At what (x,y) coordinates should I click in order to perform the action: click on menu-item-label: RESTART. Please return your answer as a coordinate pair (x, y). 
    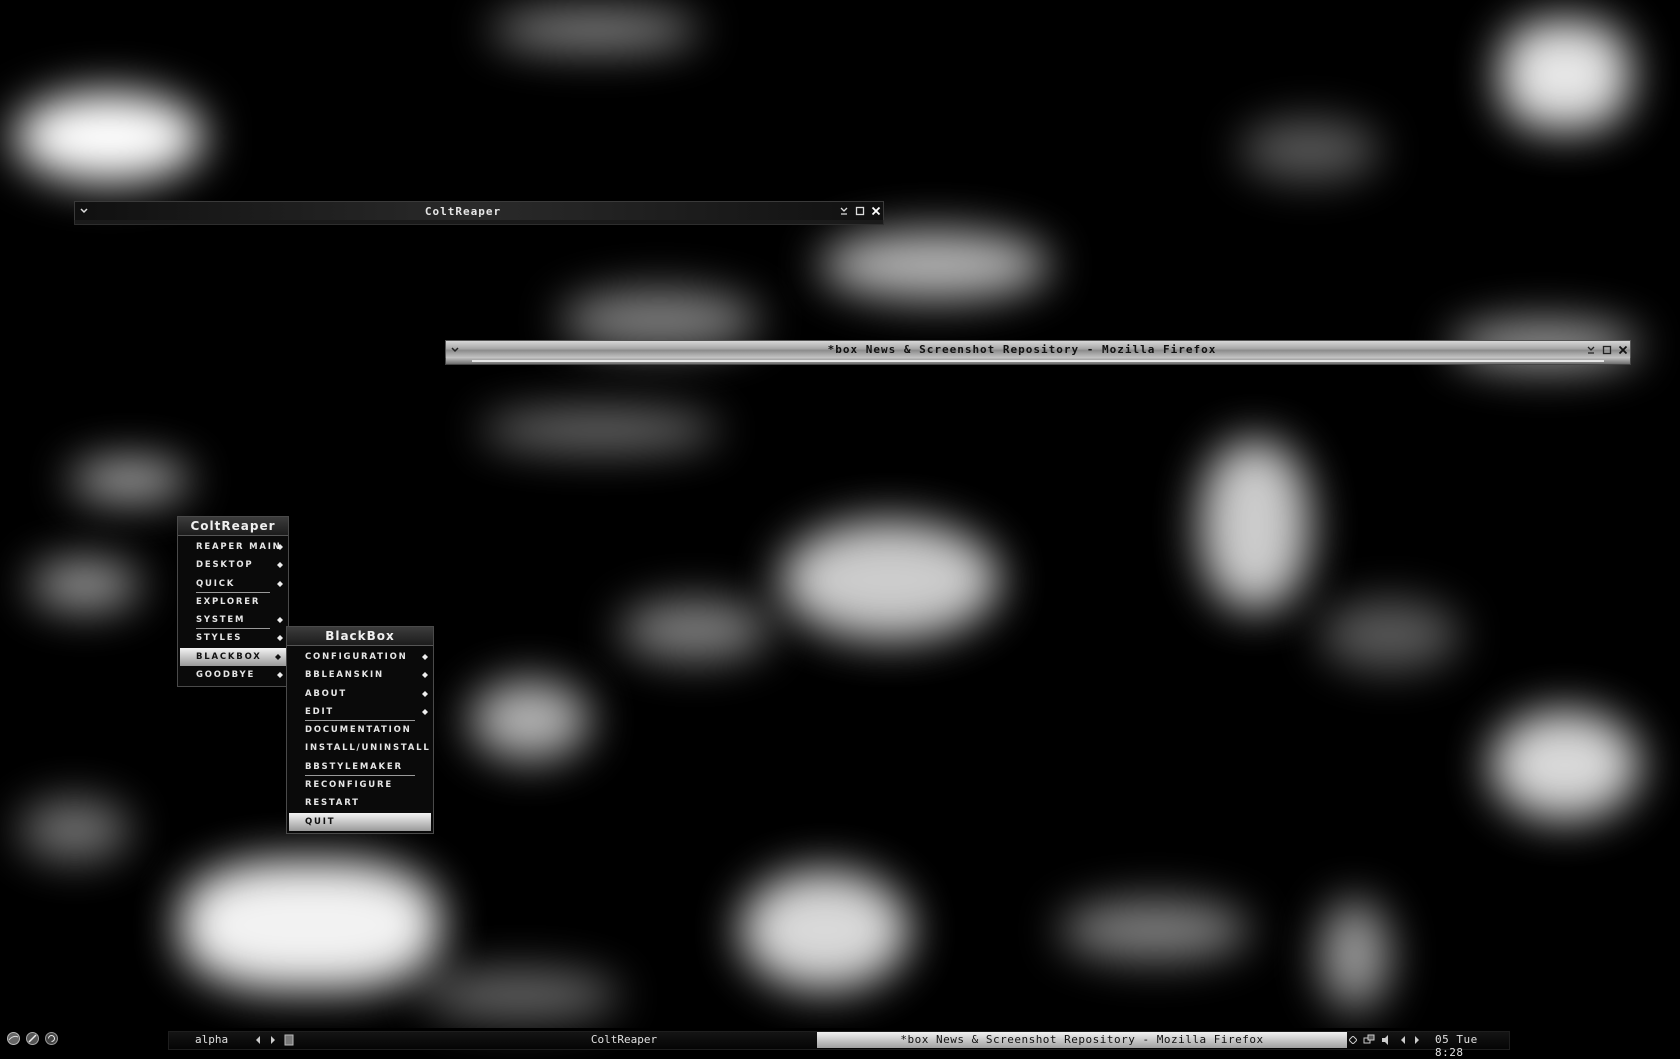
    Looking at the image, I should click on (332, 803).